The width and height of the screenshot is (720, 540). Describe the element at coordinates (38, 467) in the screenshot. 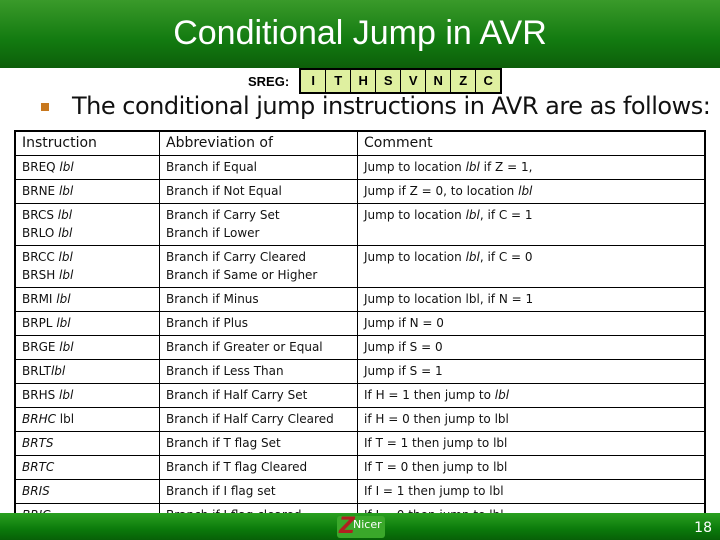

I see `text-part: BRTC` at that location.